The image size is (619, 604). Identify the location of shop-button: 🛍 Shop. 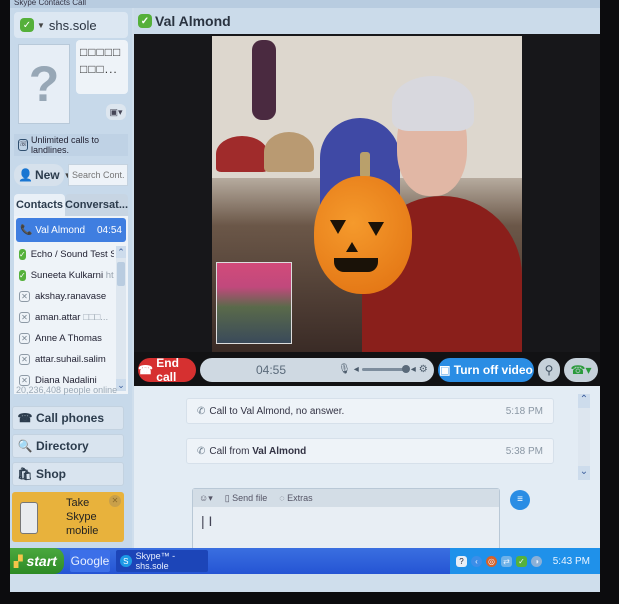
(68, 474).